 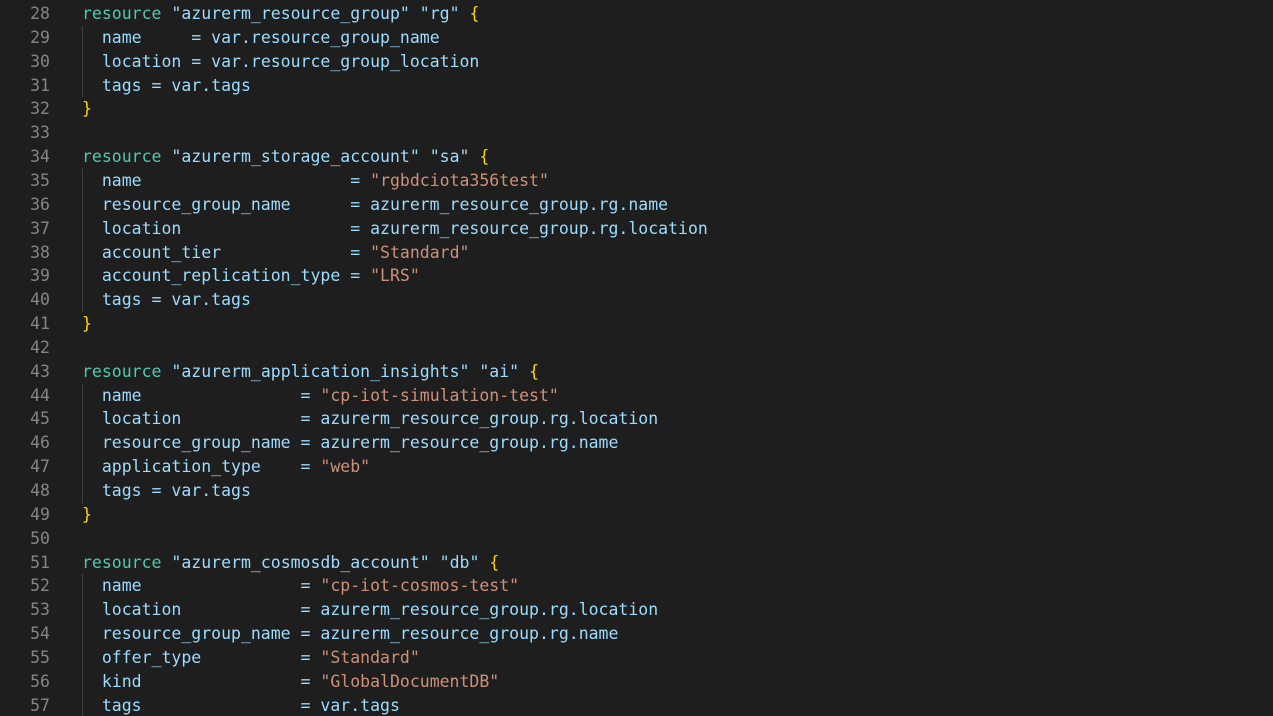 I want to click on code-line: 49}, so click(x=636, y=515).